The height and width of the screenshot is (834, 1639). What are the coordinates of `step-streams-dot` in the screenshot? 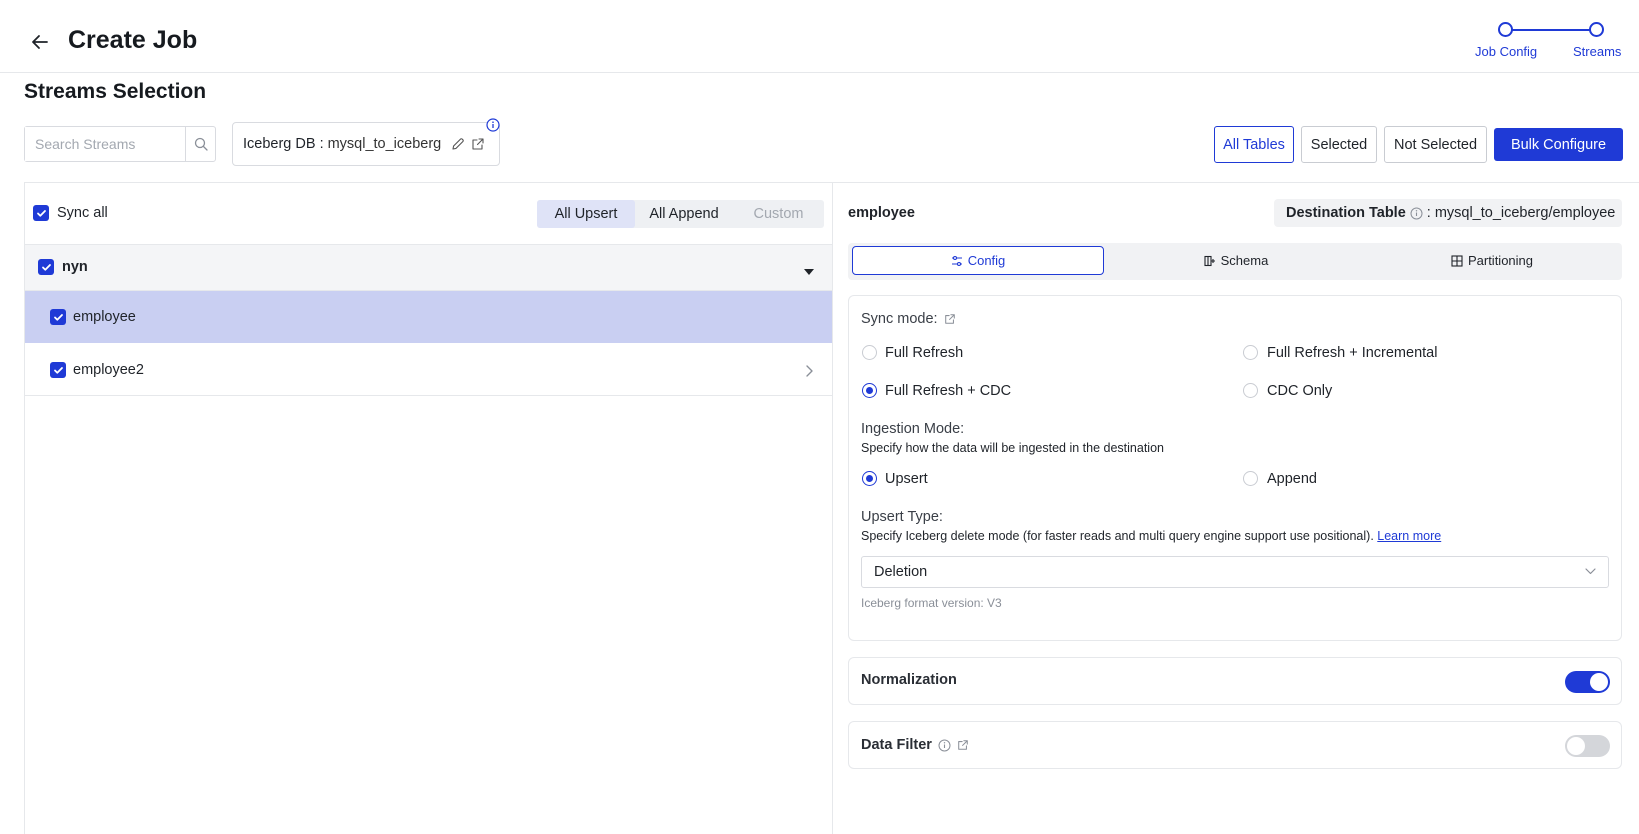 It's located at (1596, 29).